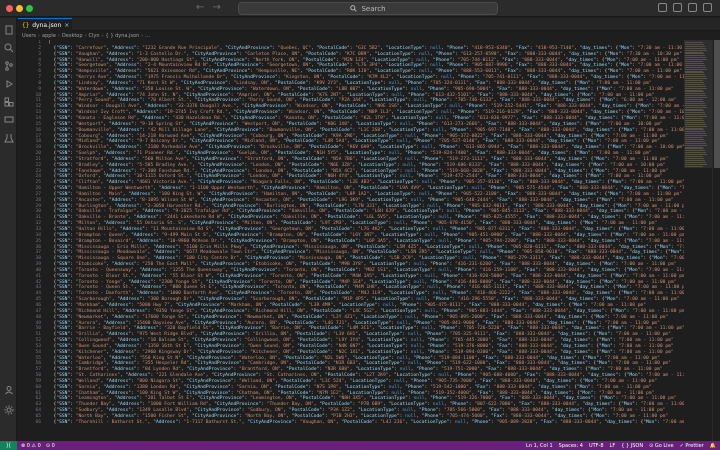  Describe the element at coordinates (9, 8) in the screenshot. I see `close-window-button` at that location.